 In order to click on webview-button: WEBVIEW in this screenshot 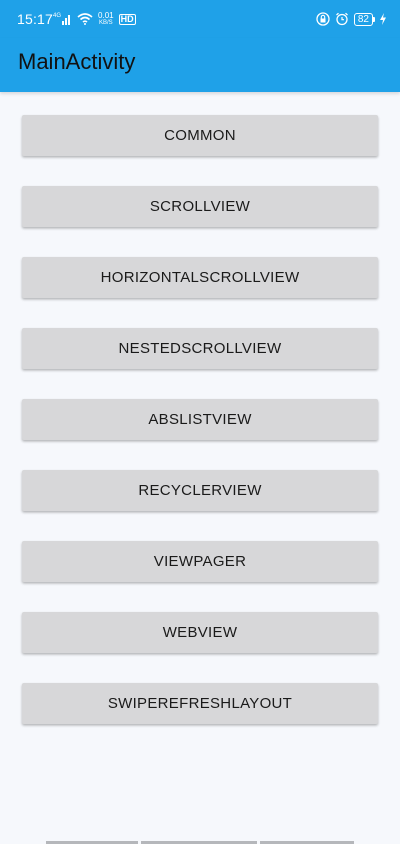, I will do `click(200, 632)`.